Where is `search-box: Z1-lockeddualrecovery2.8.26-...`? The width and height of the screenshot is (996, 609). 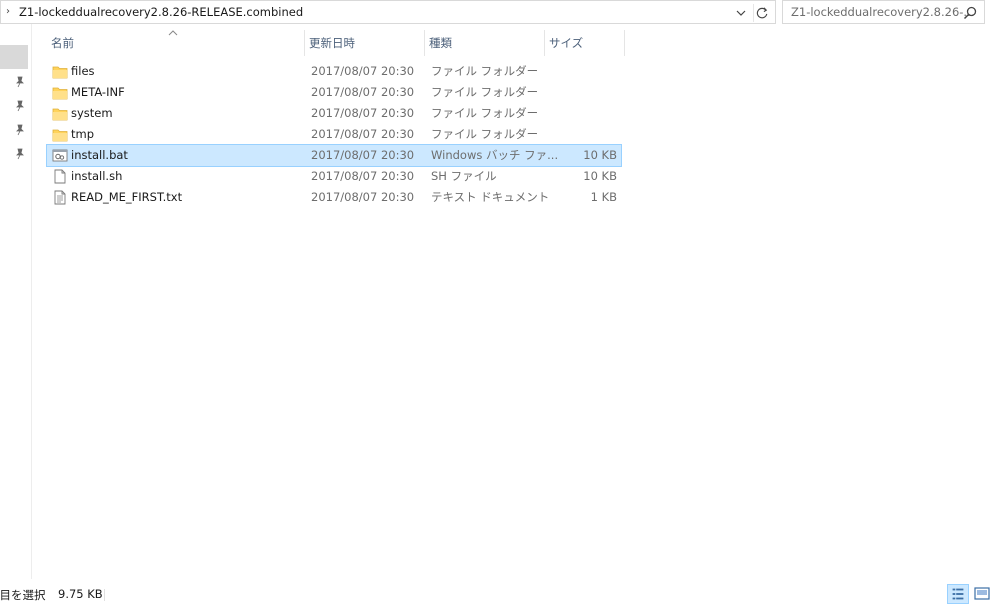 search-box: Z1-lockeddualrecovery2.8.26-... is located at coordinates (883, 12).